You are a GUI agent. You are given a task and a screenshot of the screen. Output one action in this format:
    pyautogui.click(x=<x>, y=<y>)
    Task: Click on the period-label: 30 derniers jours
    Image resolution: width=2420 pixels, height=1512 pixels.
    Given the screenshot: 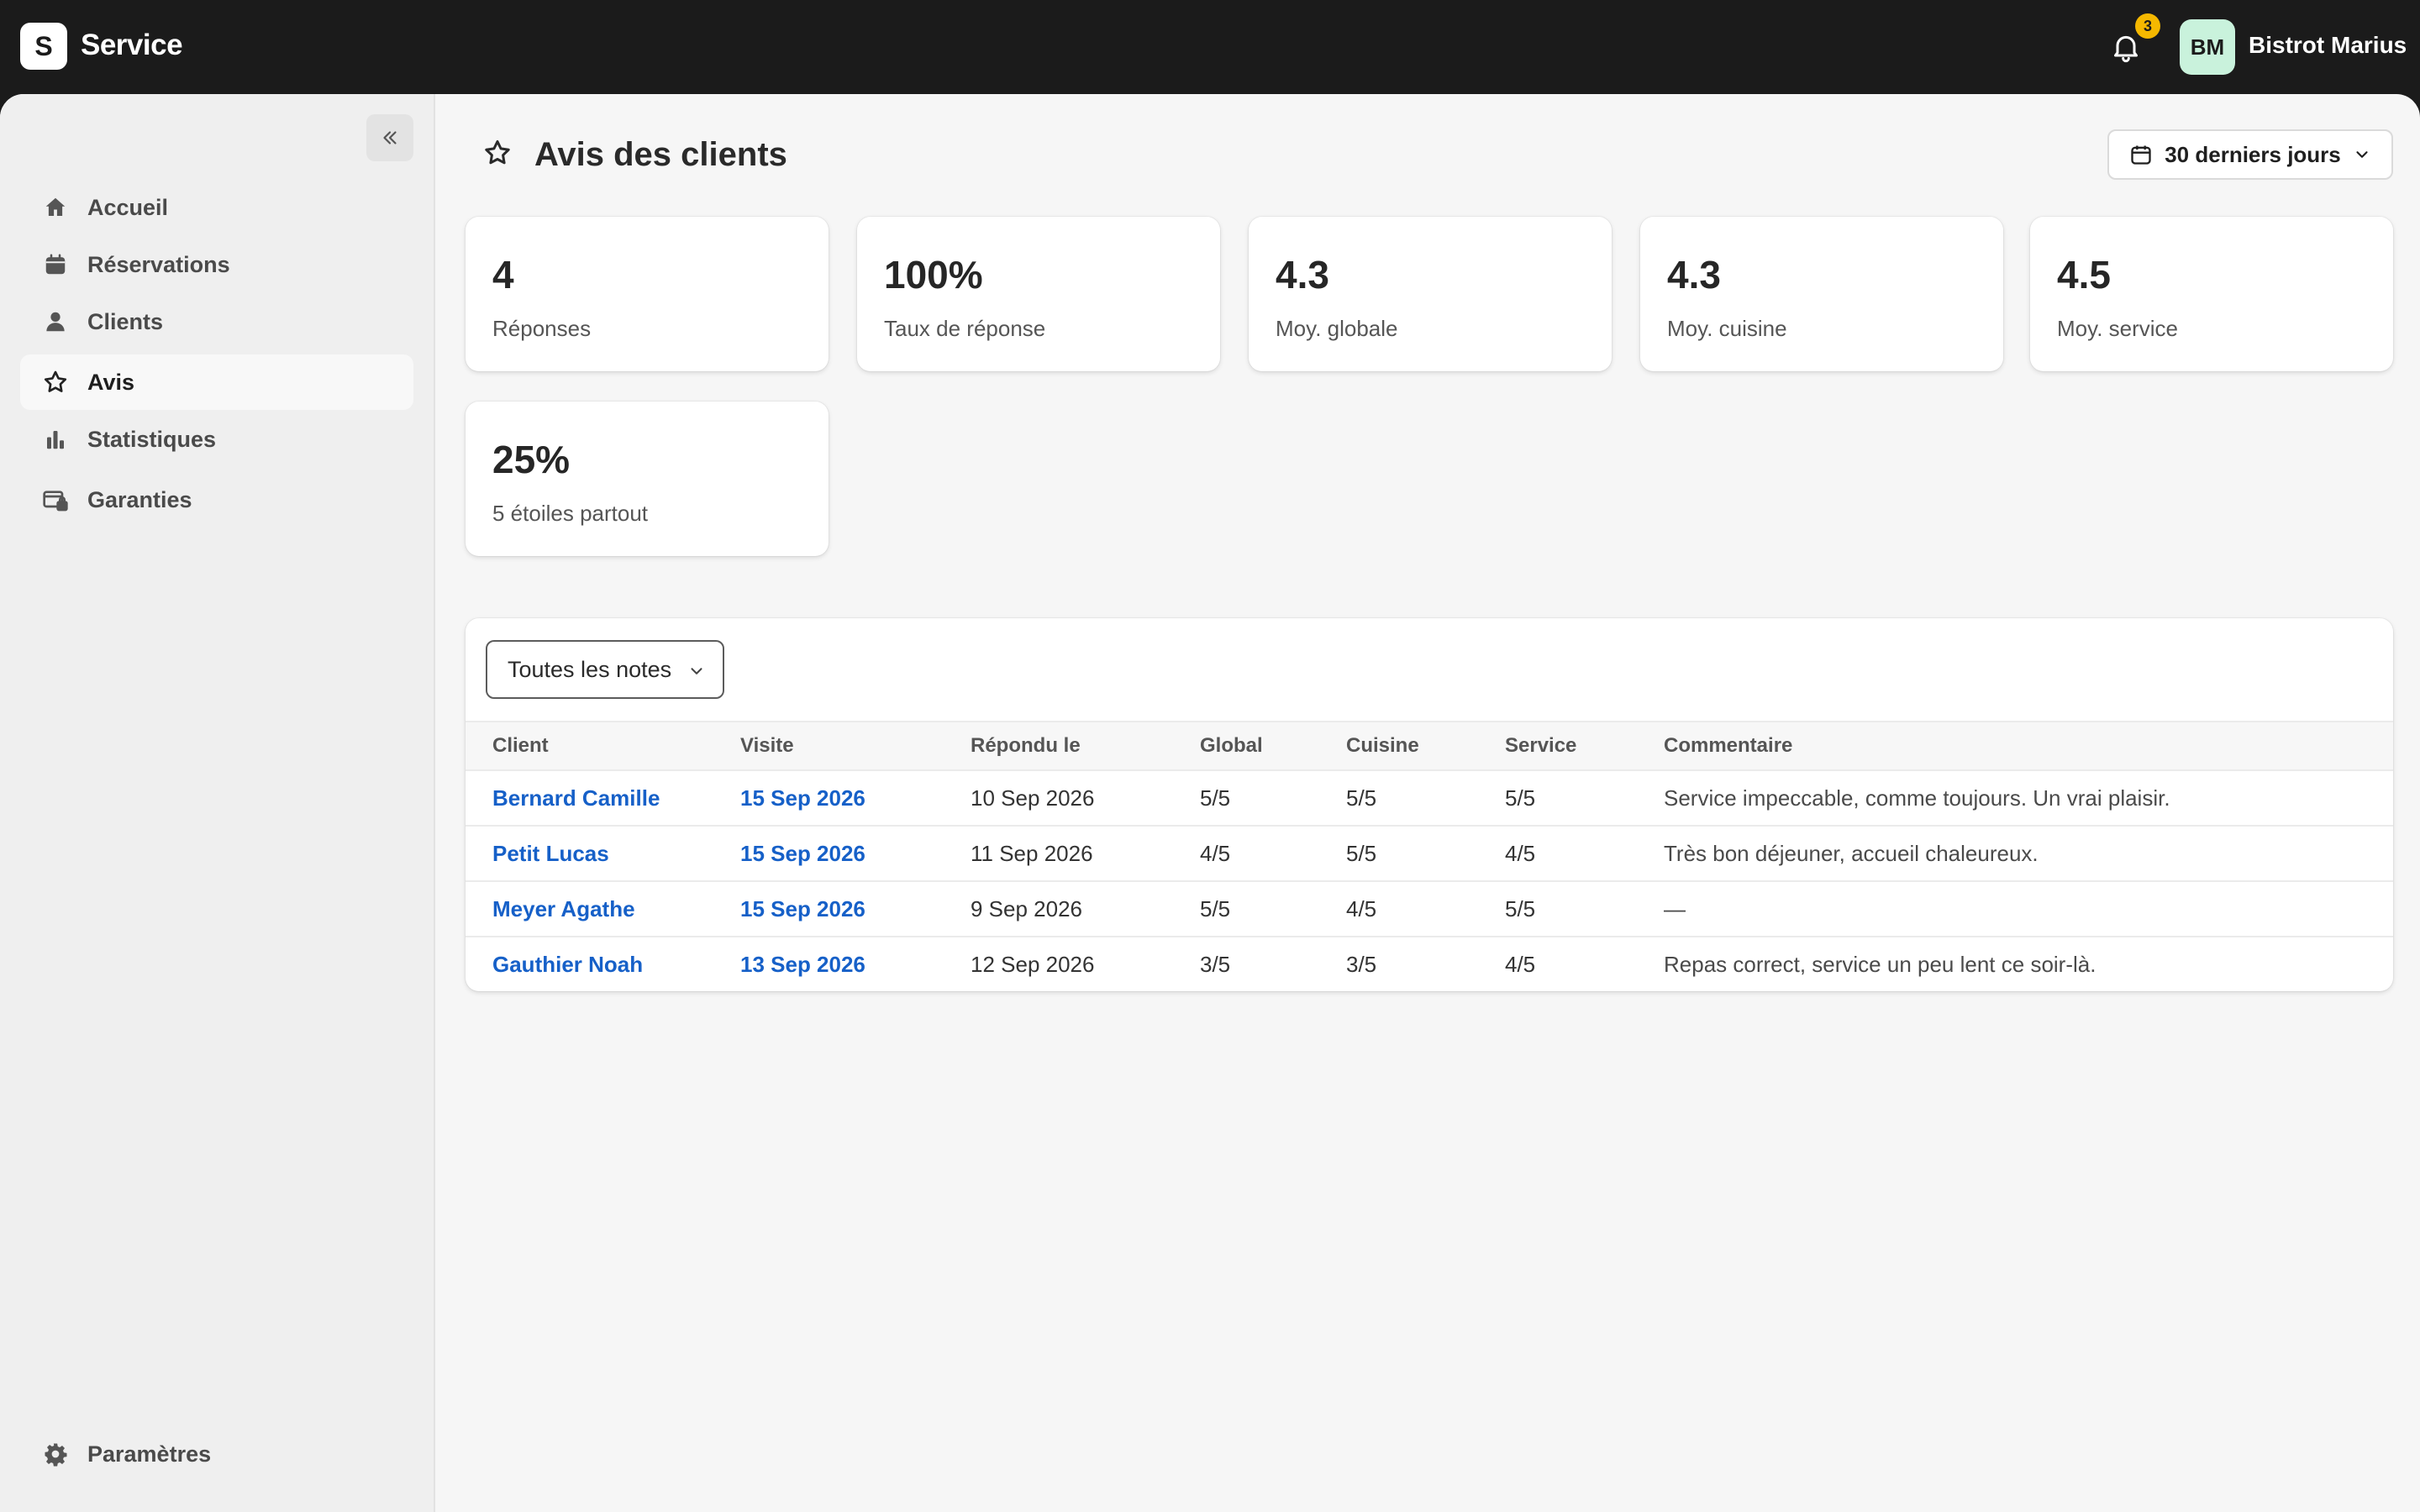 What is the action you would take?
    pyautogui.click(x=2253, y=154)
    